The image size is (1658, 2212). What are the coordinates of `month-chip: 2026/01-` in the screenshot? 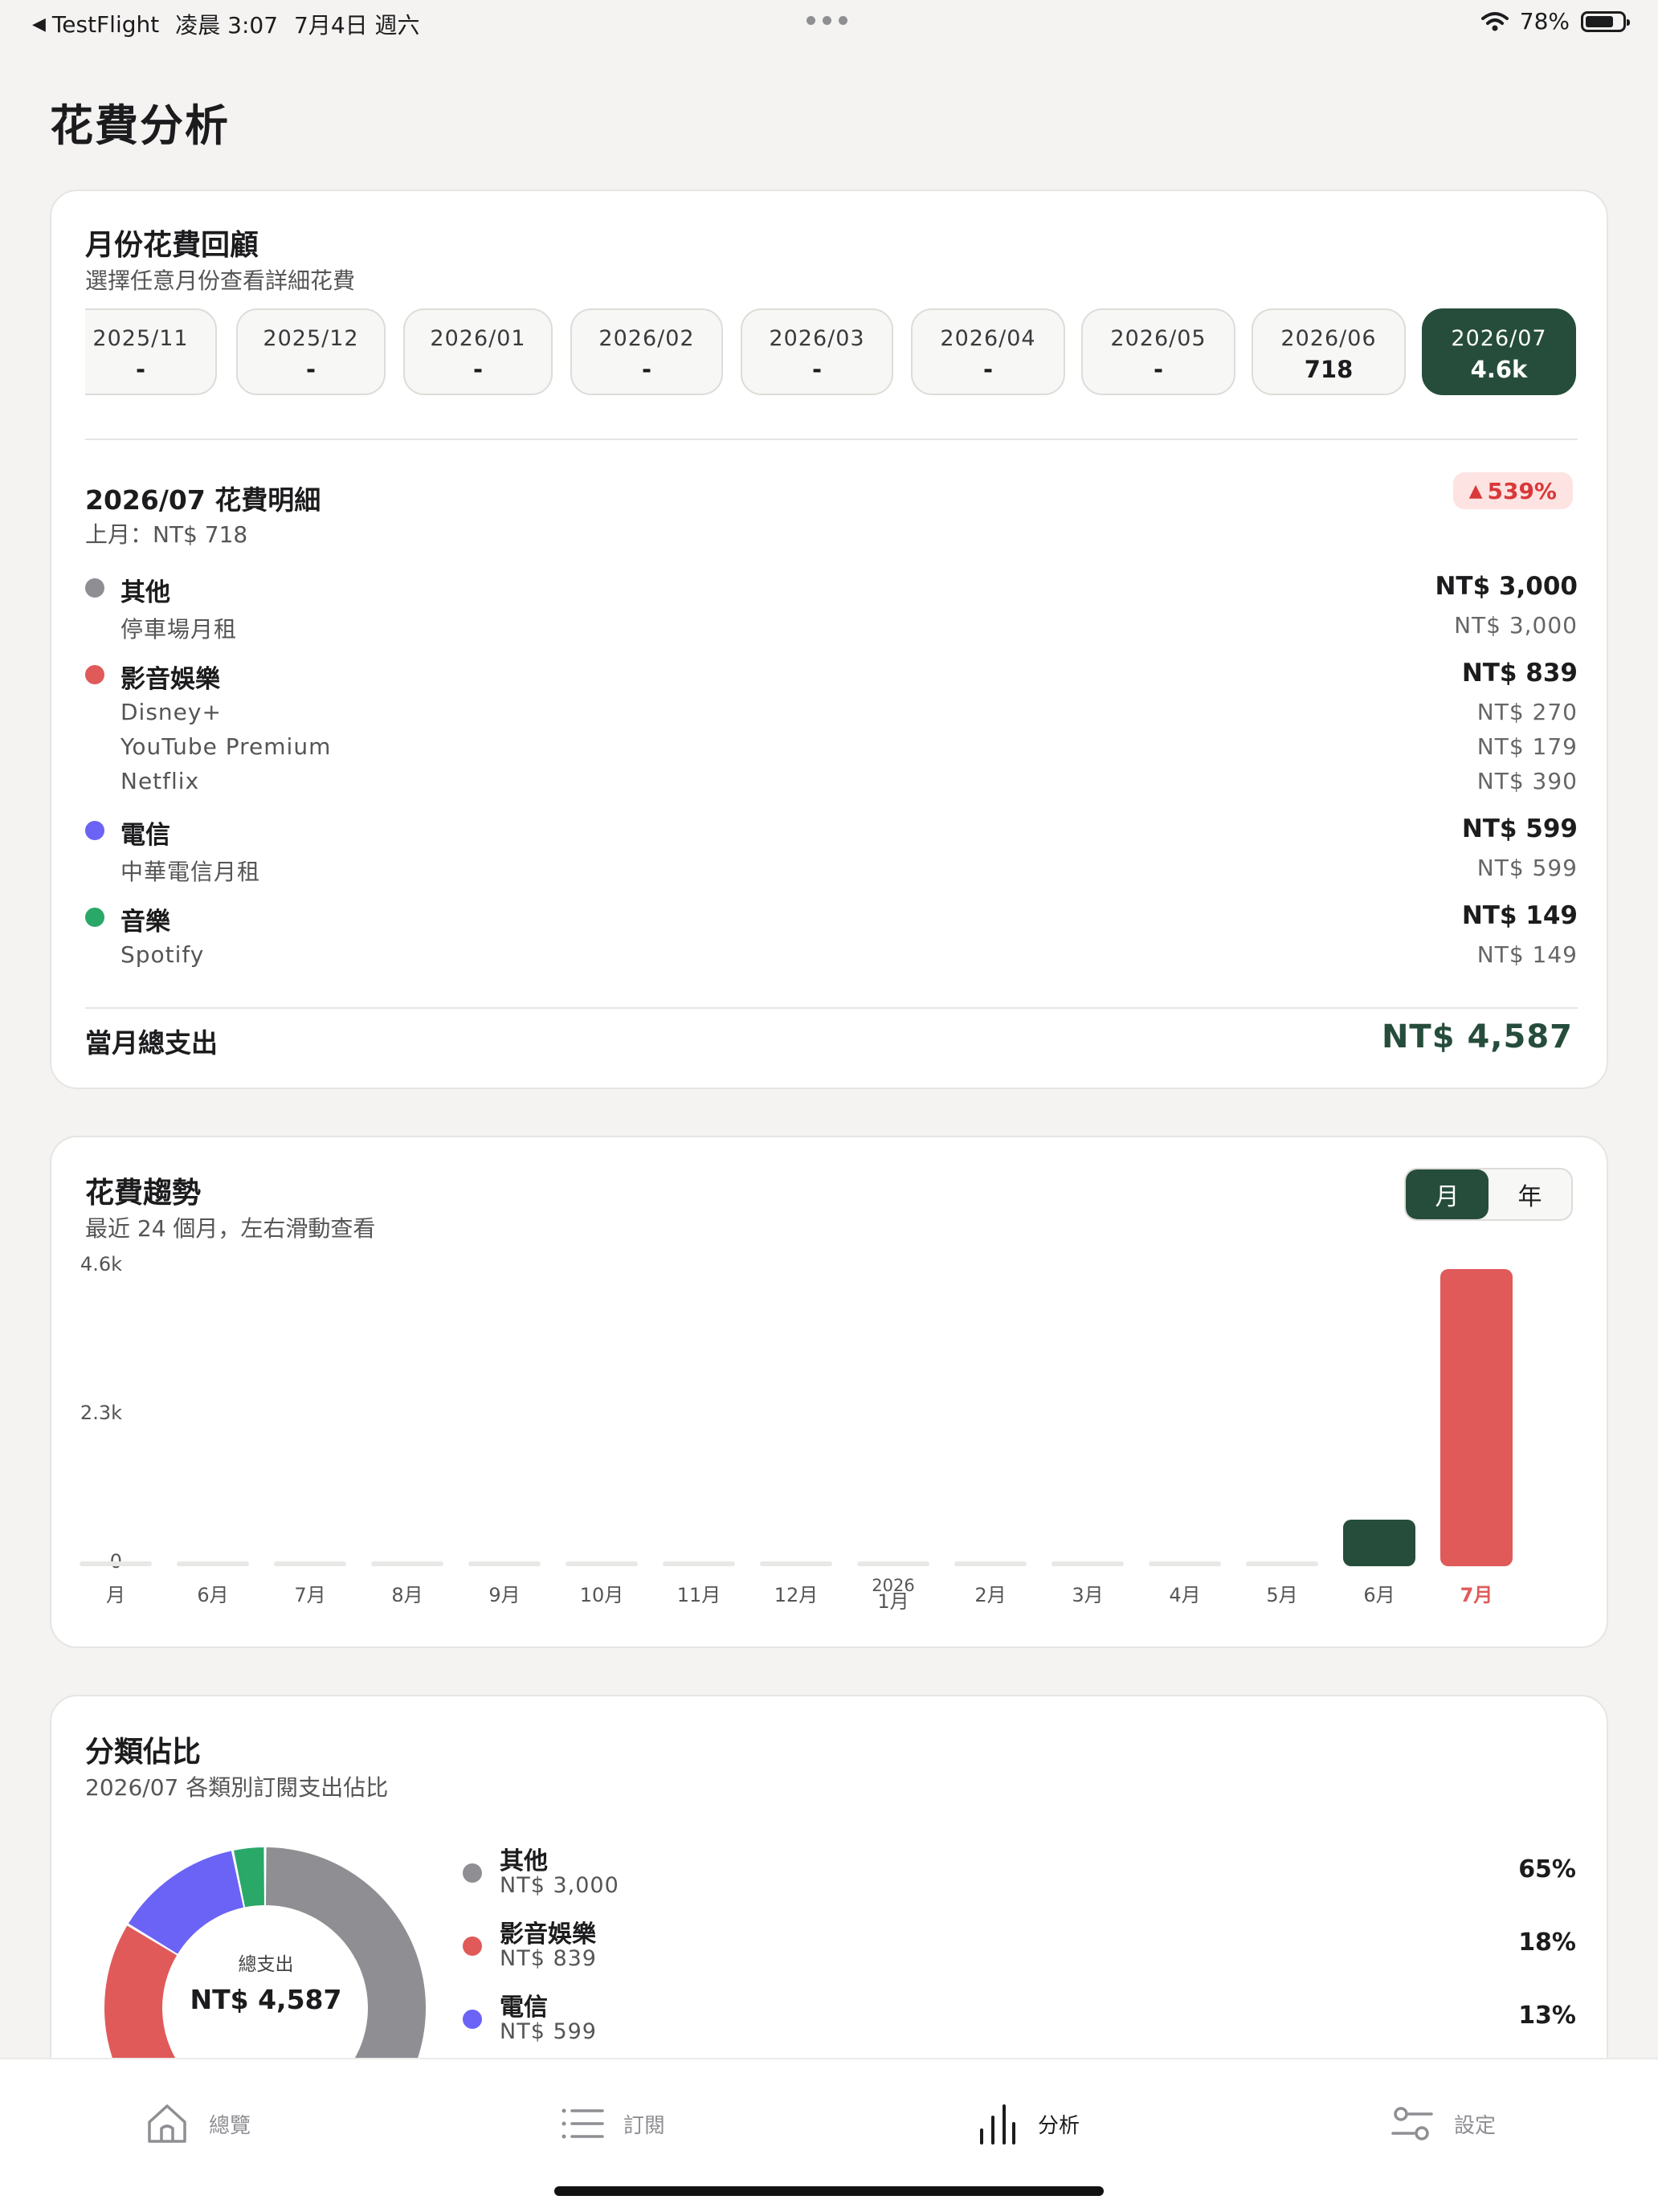 It's located at (478, 351).